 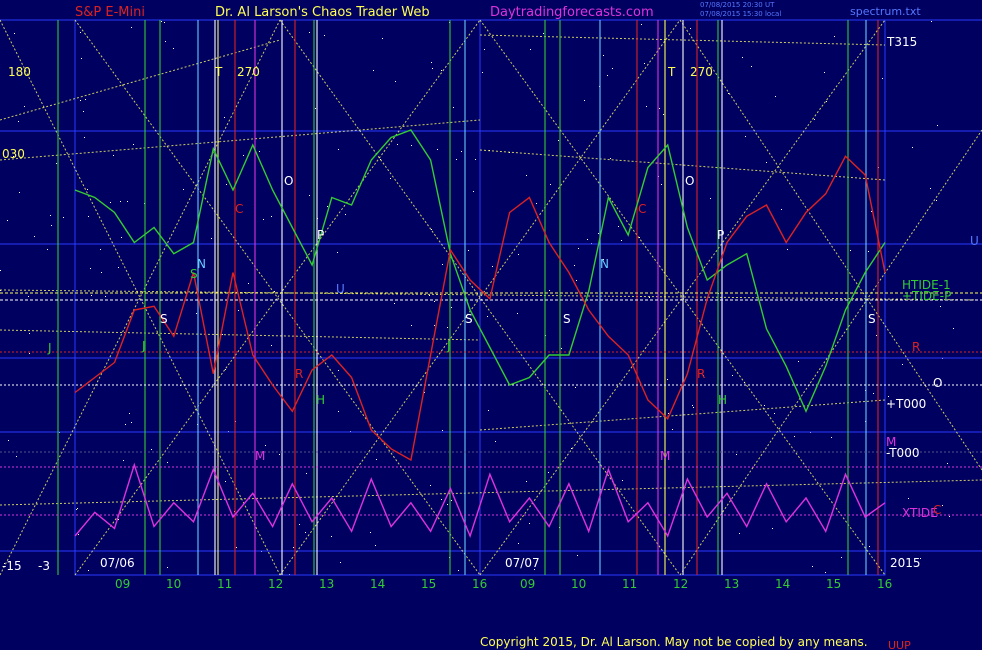 I want to click on marker-letter: U, so click(x=340, y=289).